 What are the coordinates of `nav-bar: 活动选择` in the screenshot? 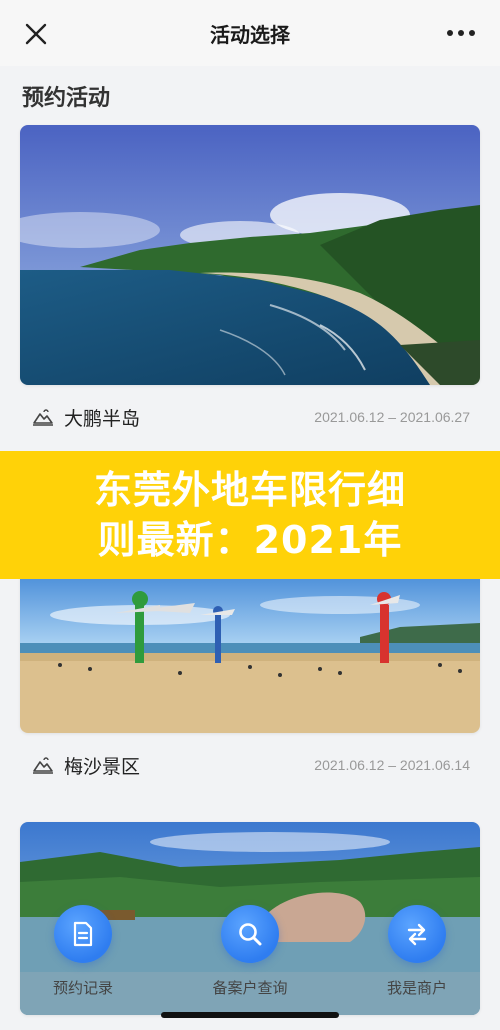 It's located at (250, 33).